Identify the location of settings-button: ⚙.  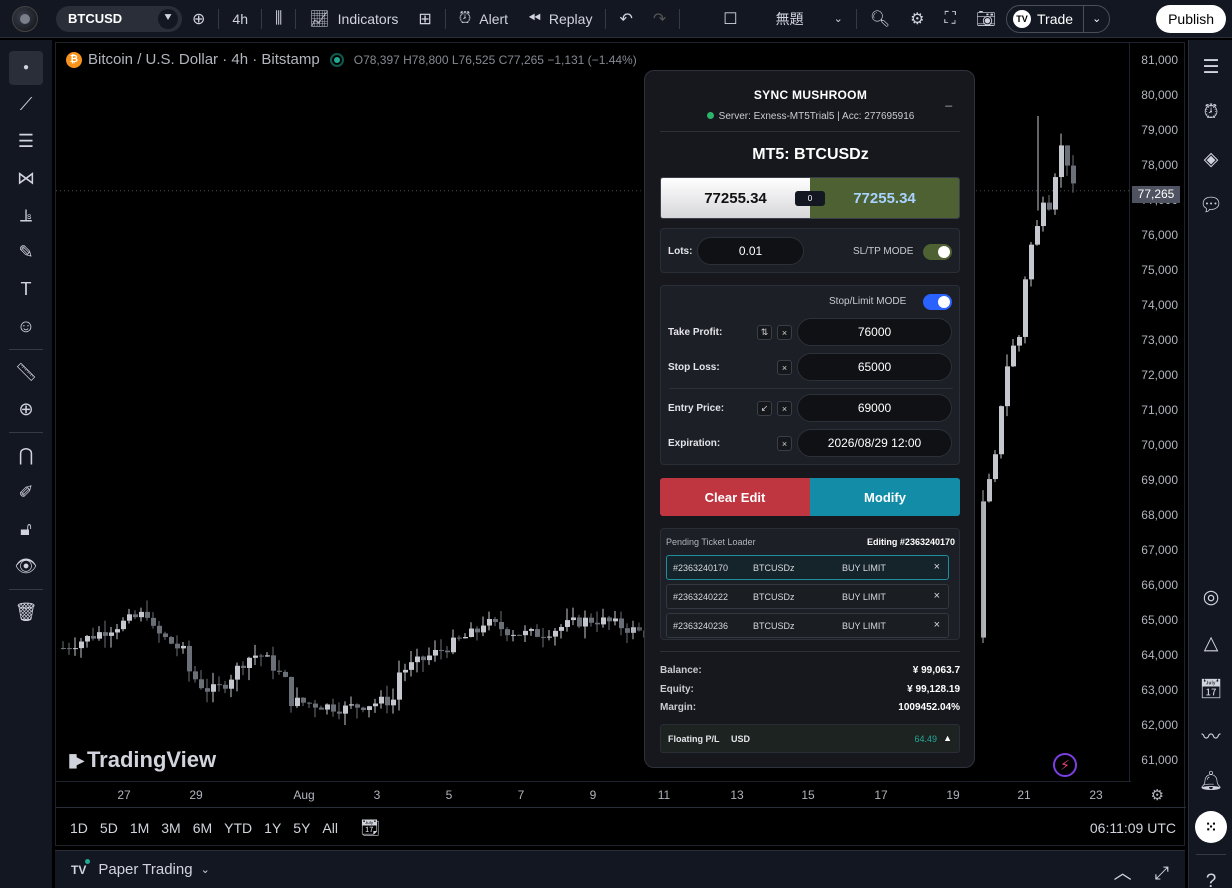
(917, 19).